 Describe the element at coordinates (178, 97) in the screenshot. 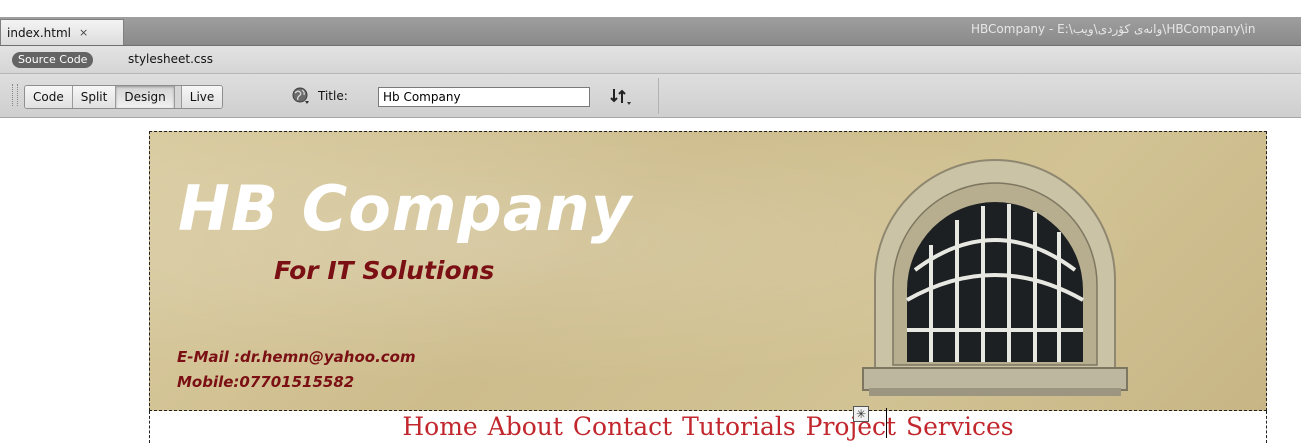

I see `view-separator` at that location.